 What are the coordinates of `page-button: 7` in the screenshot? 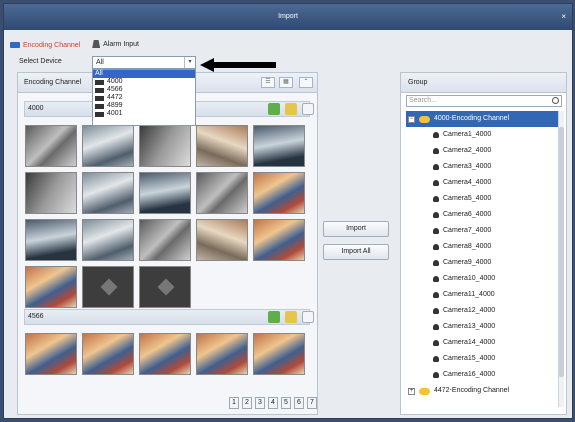 It's located at (312, 403).